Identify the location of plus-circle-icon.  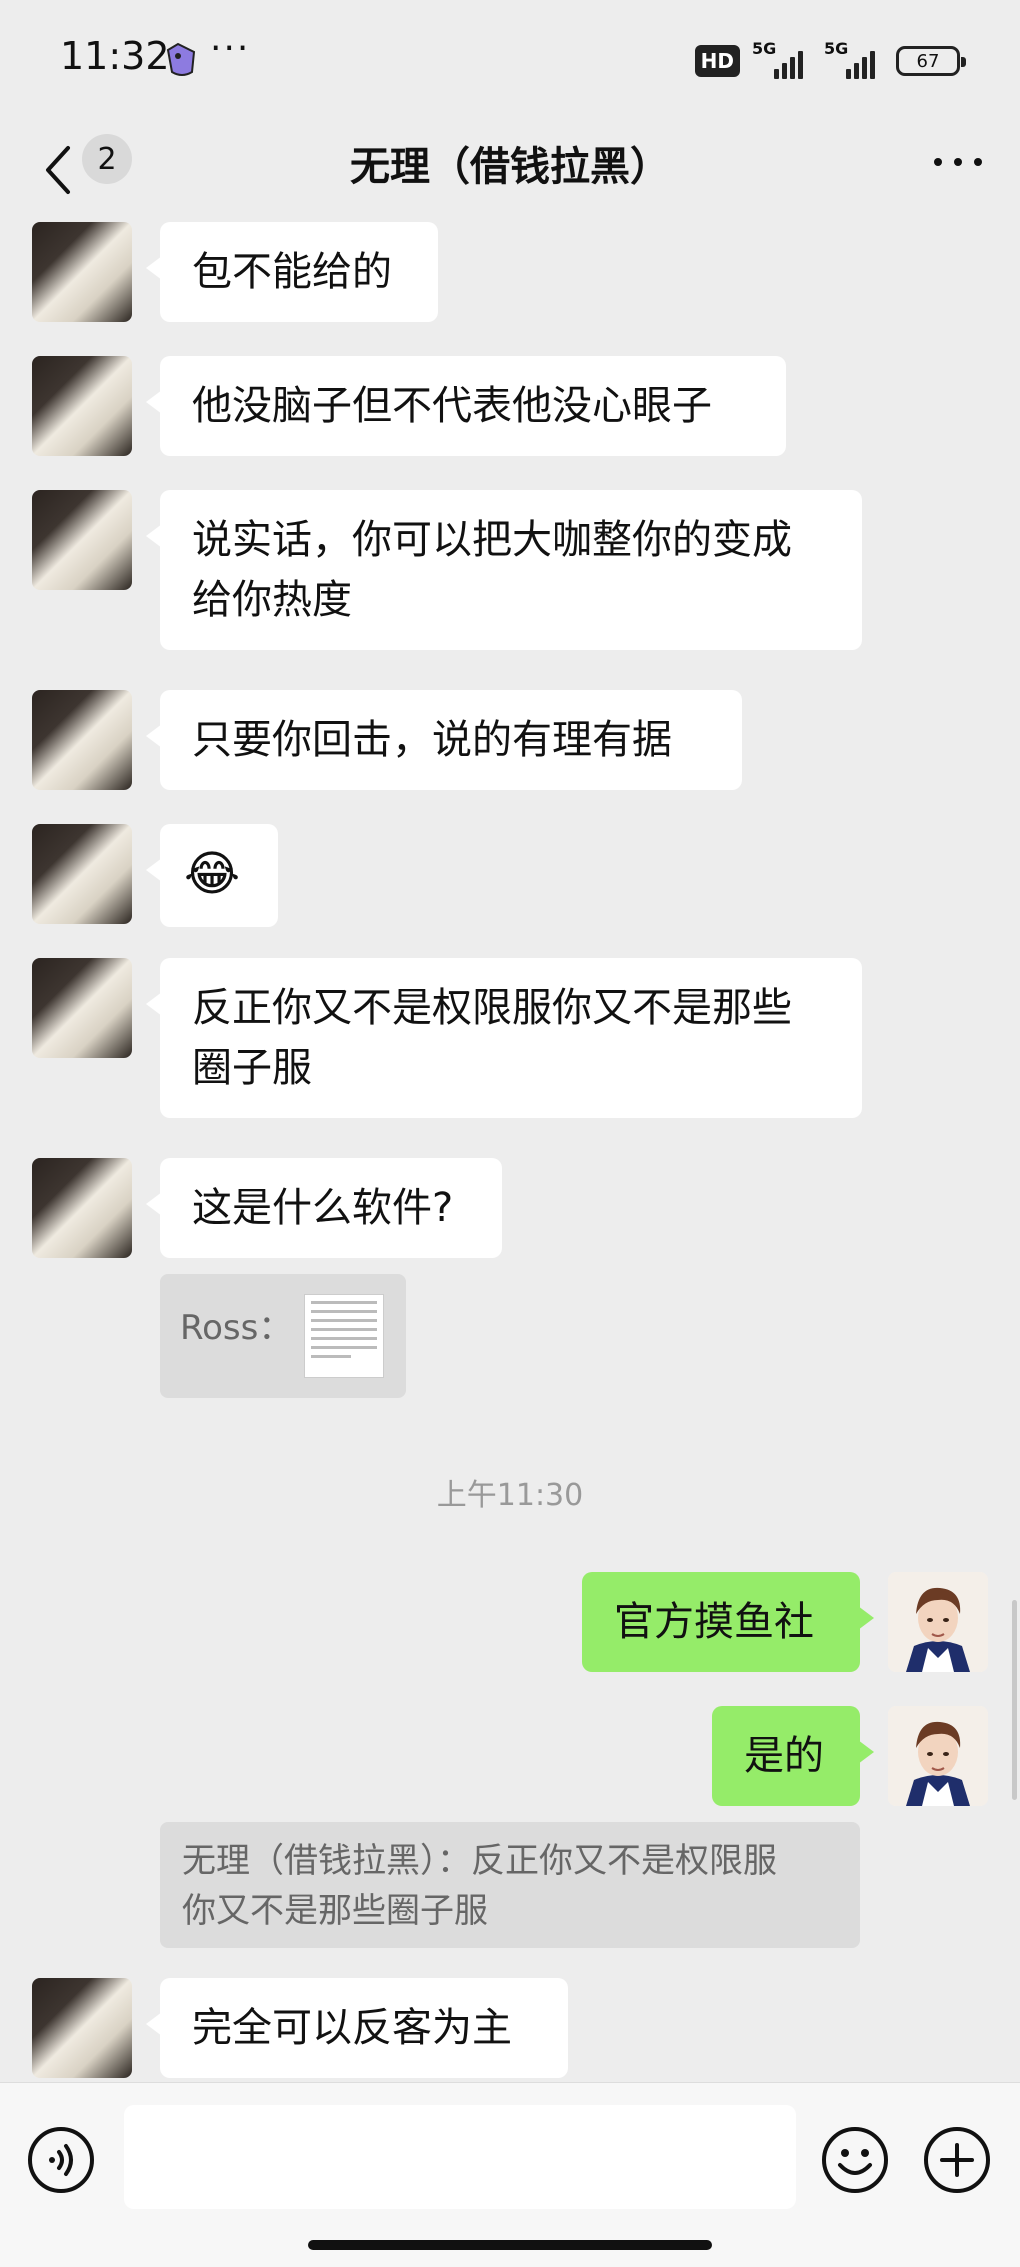
(957, 2160).